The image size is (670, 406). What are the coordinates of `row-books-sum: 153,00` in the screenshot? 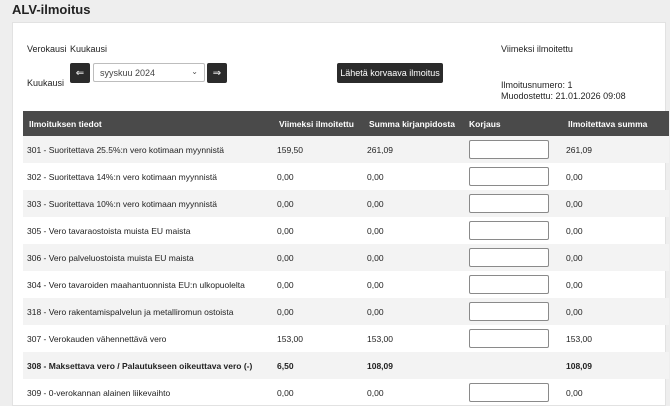 It's located at (380, 339).